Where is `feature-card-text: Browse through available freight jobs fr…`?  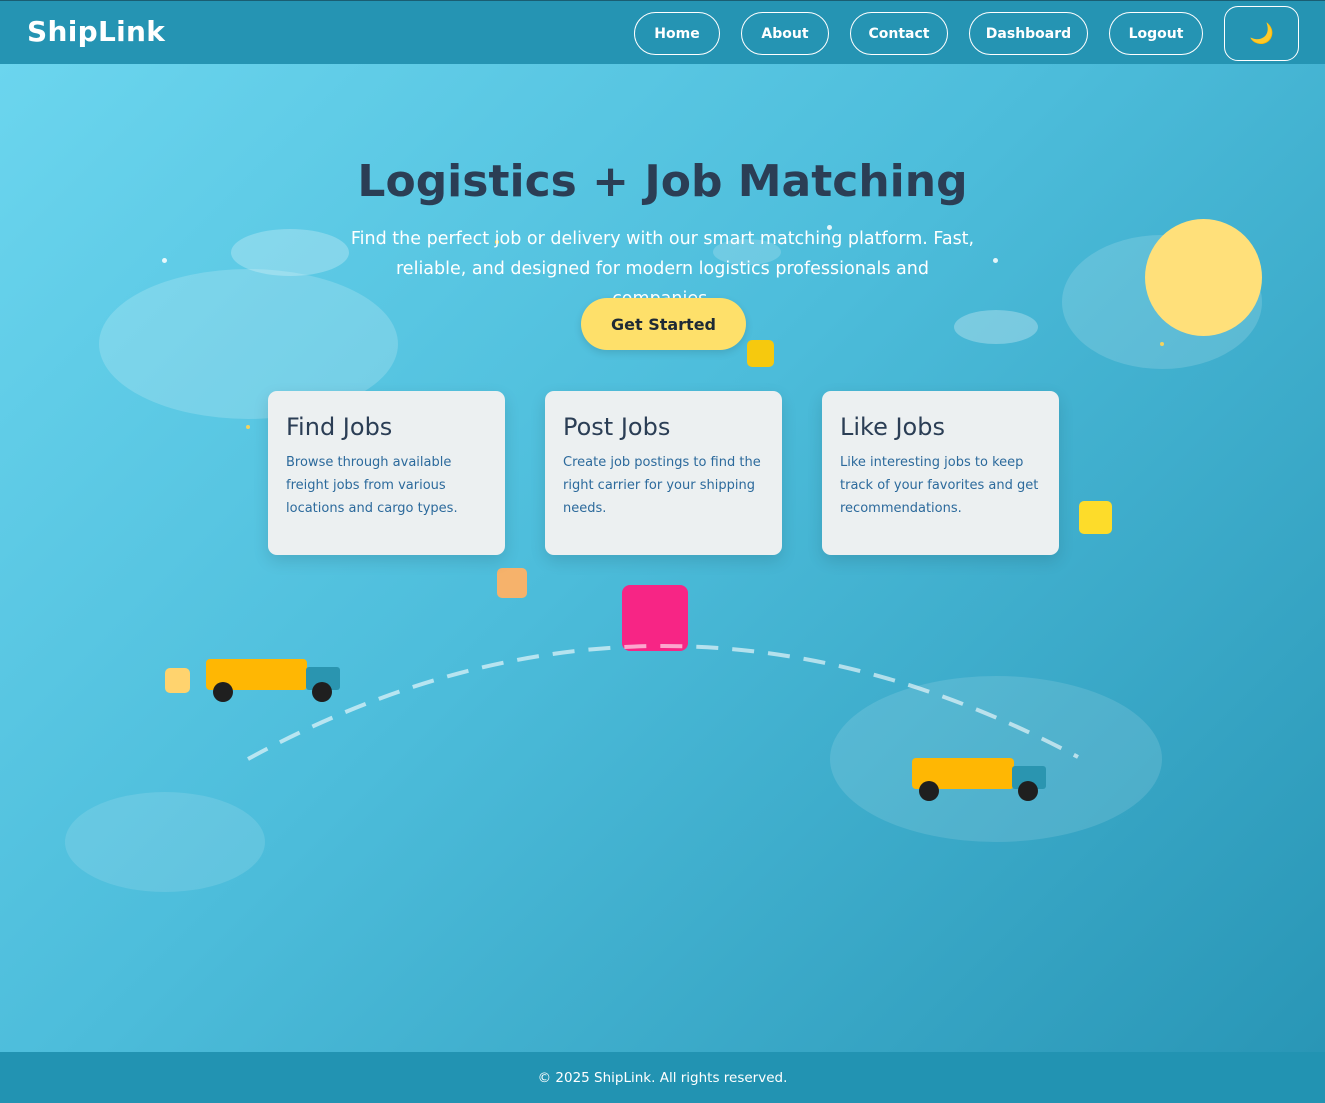 feature-card-text: Browse through available freight jobs fr… is located at coordinates (372, 485).